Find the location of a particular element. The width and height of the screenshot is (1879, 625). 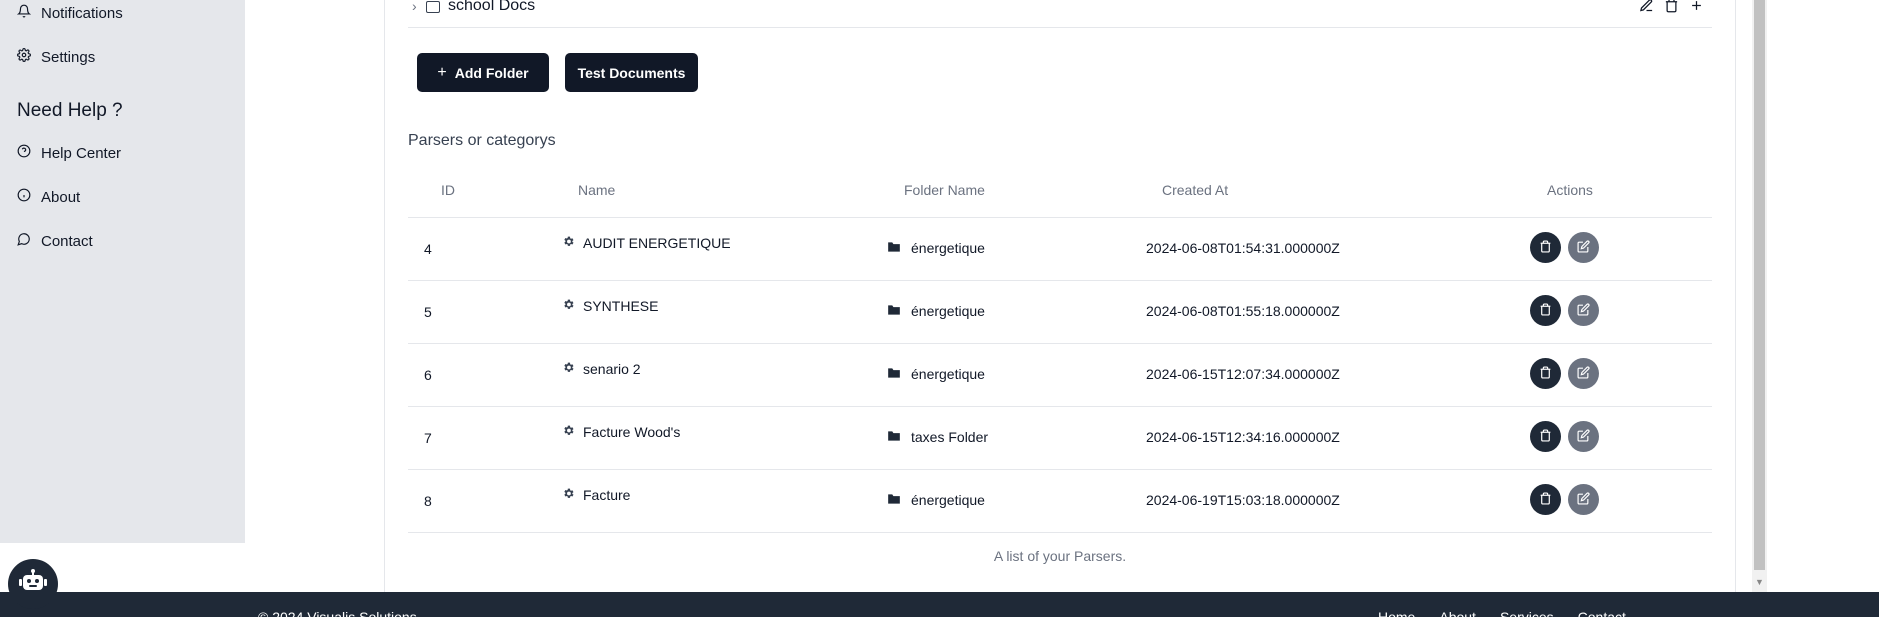

cell-created-at: 2024-06-15T12:07:34.000000Z is located at coordinates (1243, 374).